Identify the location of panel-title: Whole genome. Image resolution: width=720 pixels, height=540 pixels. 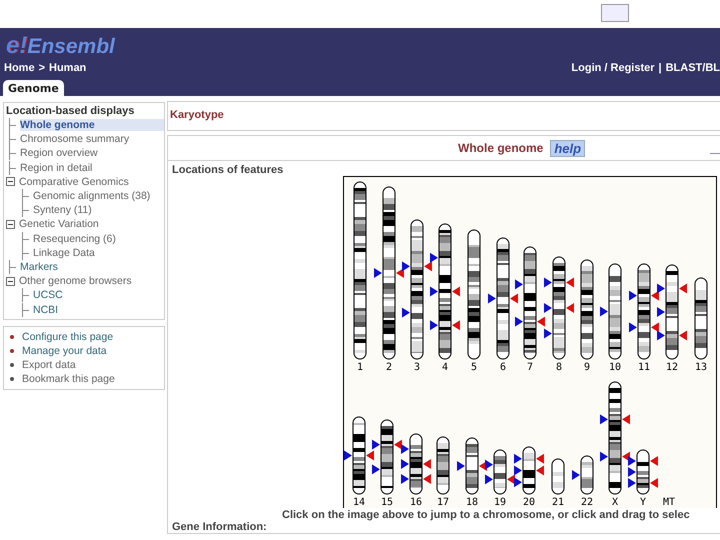
(501, 148).